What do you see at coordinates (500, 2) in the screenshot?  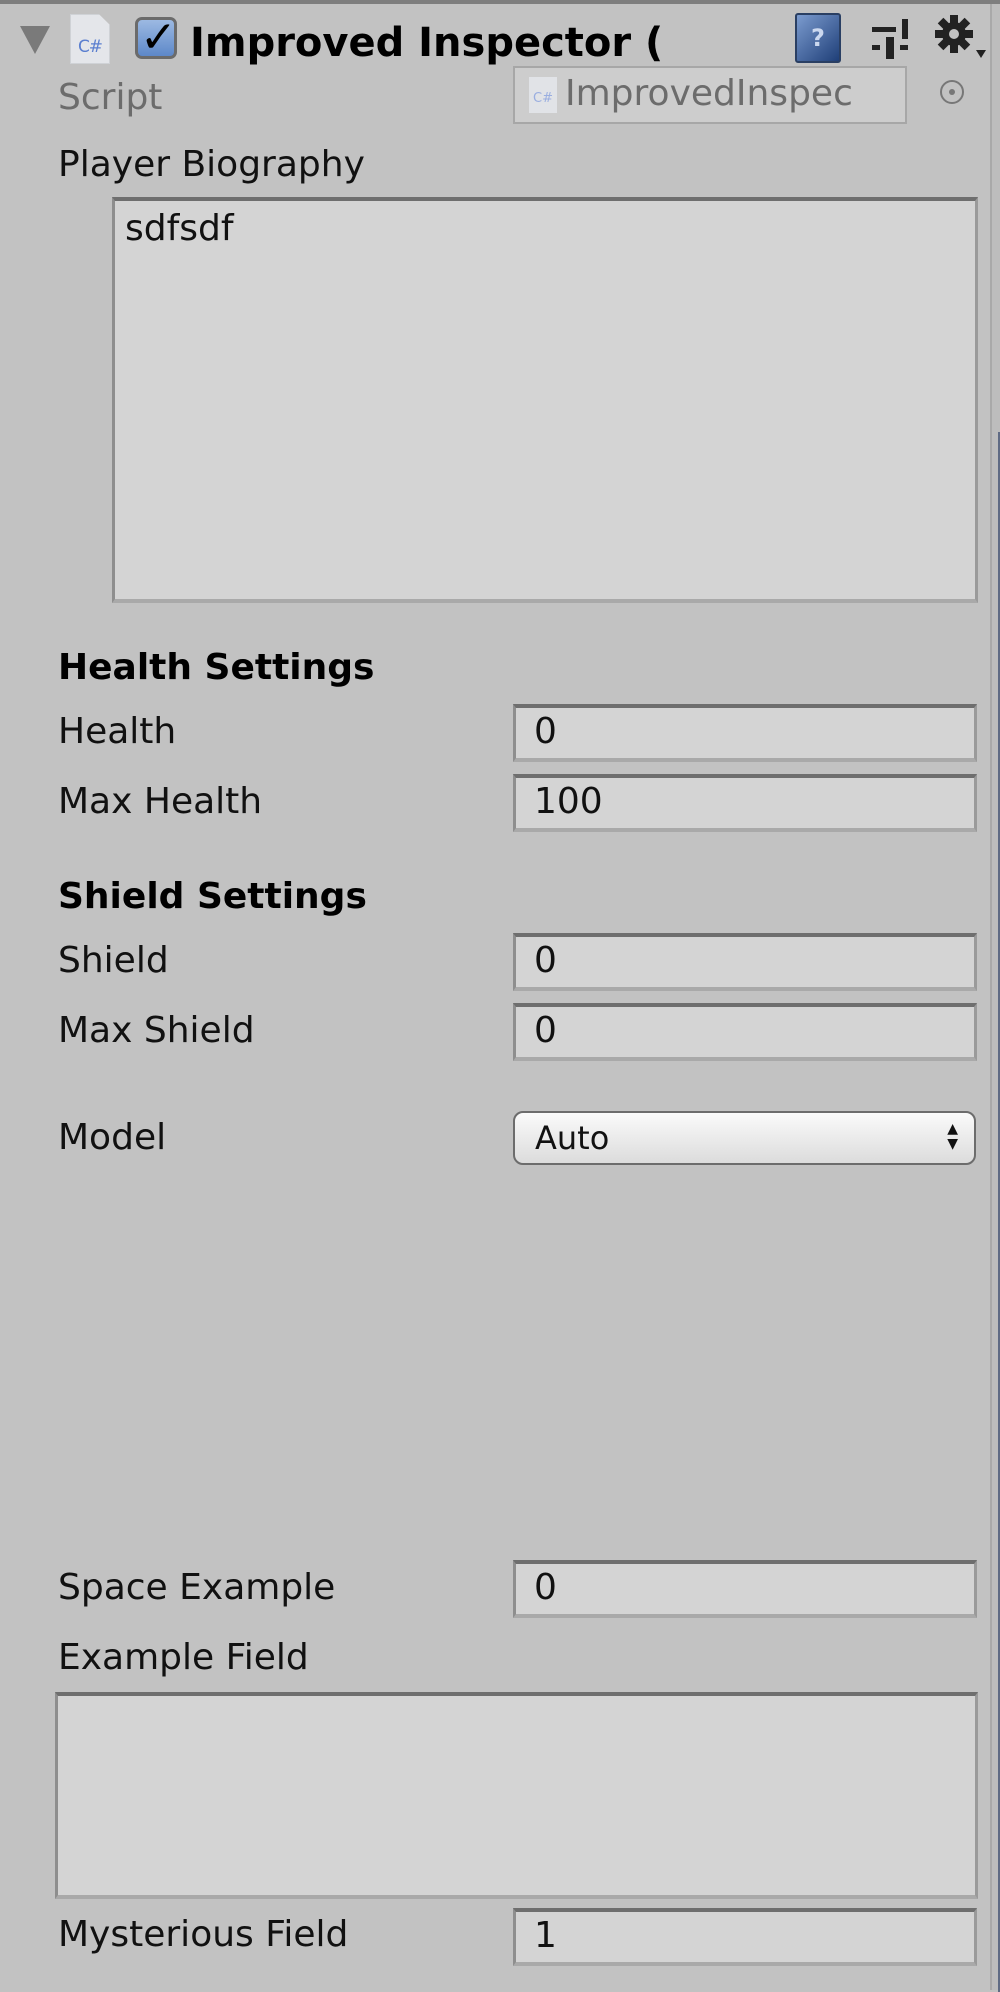 I see `panel-top-border` at bounding box center [500, 2].